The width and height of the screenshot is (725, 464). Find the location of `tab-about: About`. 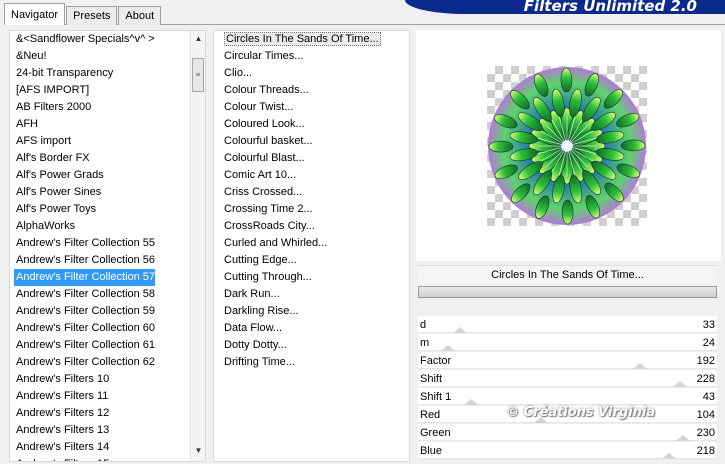

tab-about: About is located at coordinates (140, 15).